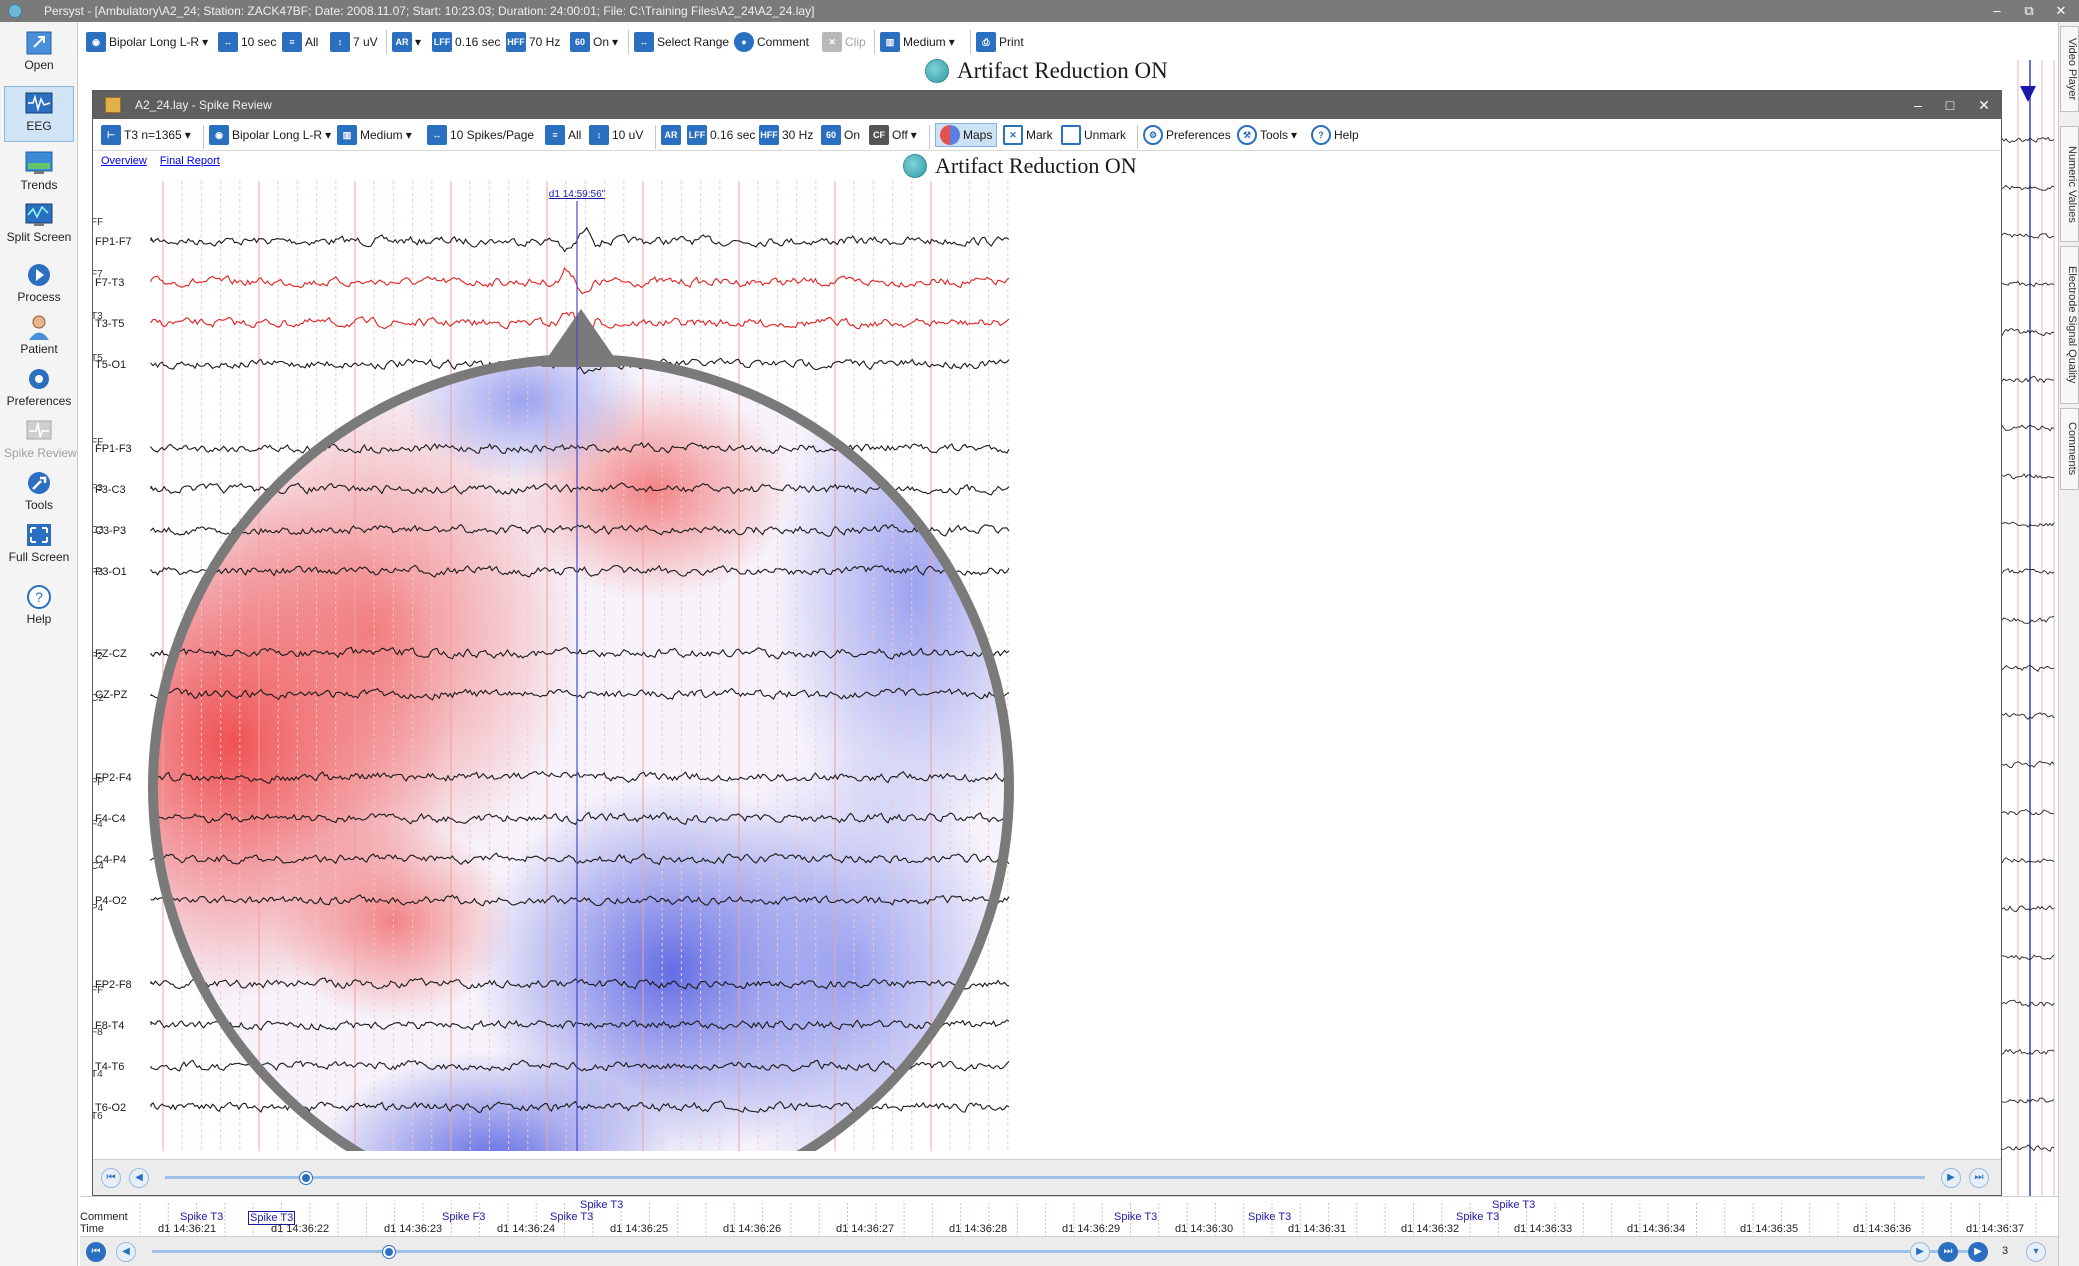 The image size is (2079, 1266). What do you see at coordinates (771, 42) in the screenshot?
I see `comment-button: ● Comment` at bounding box center [771, 42].